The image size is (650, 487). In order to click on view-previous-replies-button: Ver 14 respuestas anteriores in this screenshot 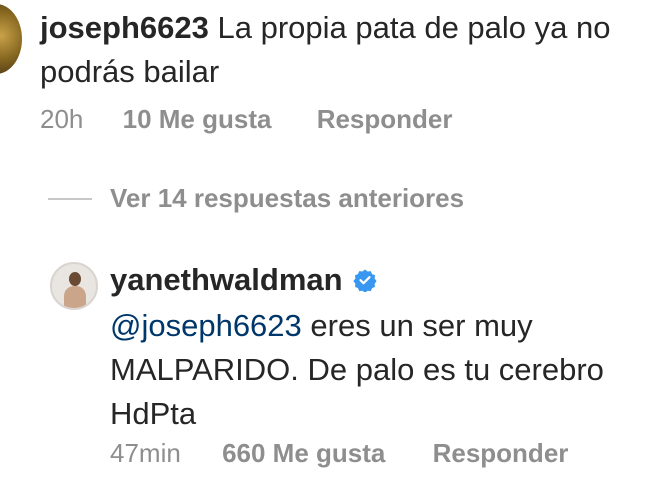, I will do `click(256, 198)`.